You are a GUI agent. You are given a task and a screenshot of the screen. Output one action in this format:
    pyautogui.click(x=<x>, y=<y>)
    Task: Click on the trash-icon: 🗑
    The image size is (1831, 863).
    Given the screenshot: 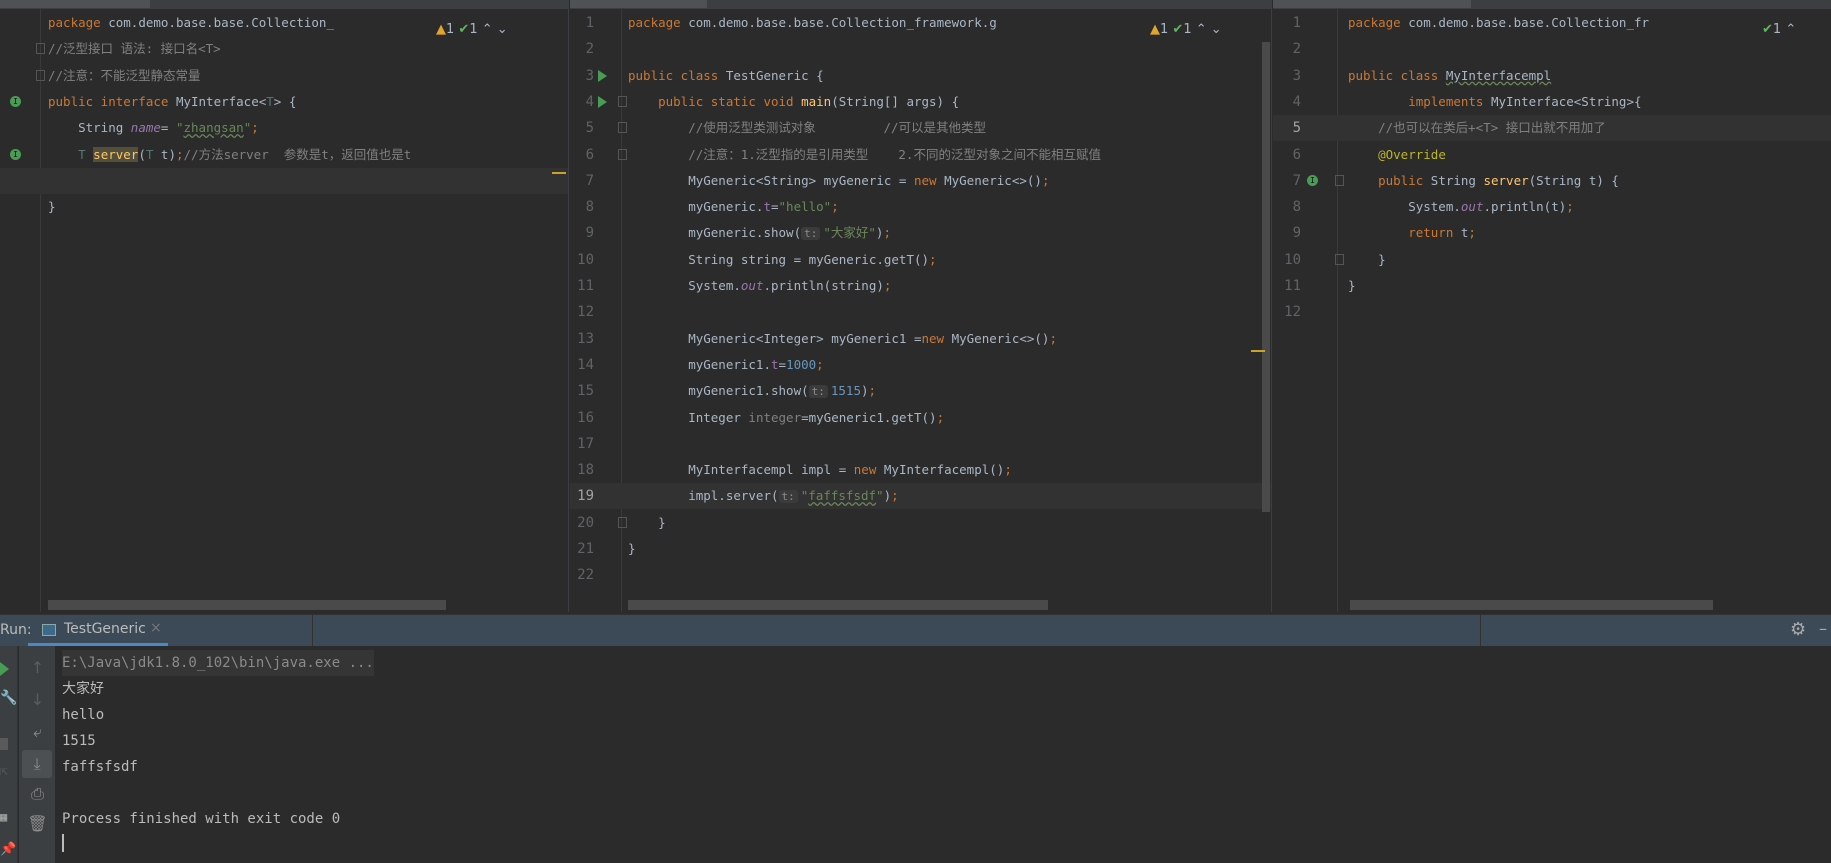 What is the action you would take?
    pyautogui.click(x=37, y=823)
    